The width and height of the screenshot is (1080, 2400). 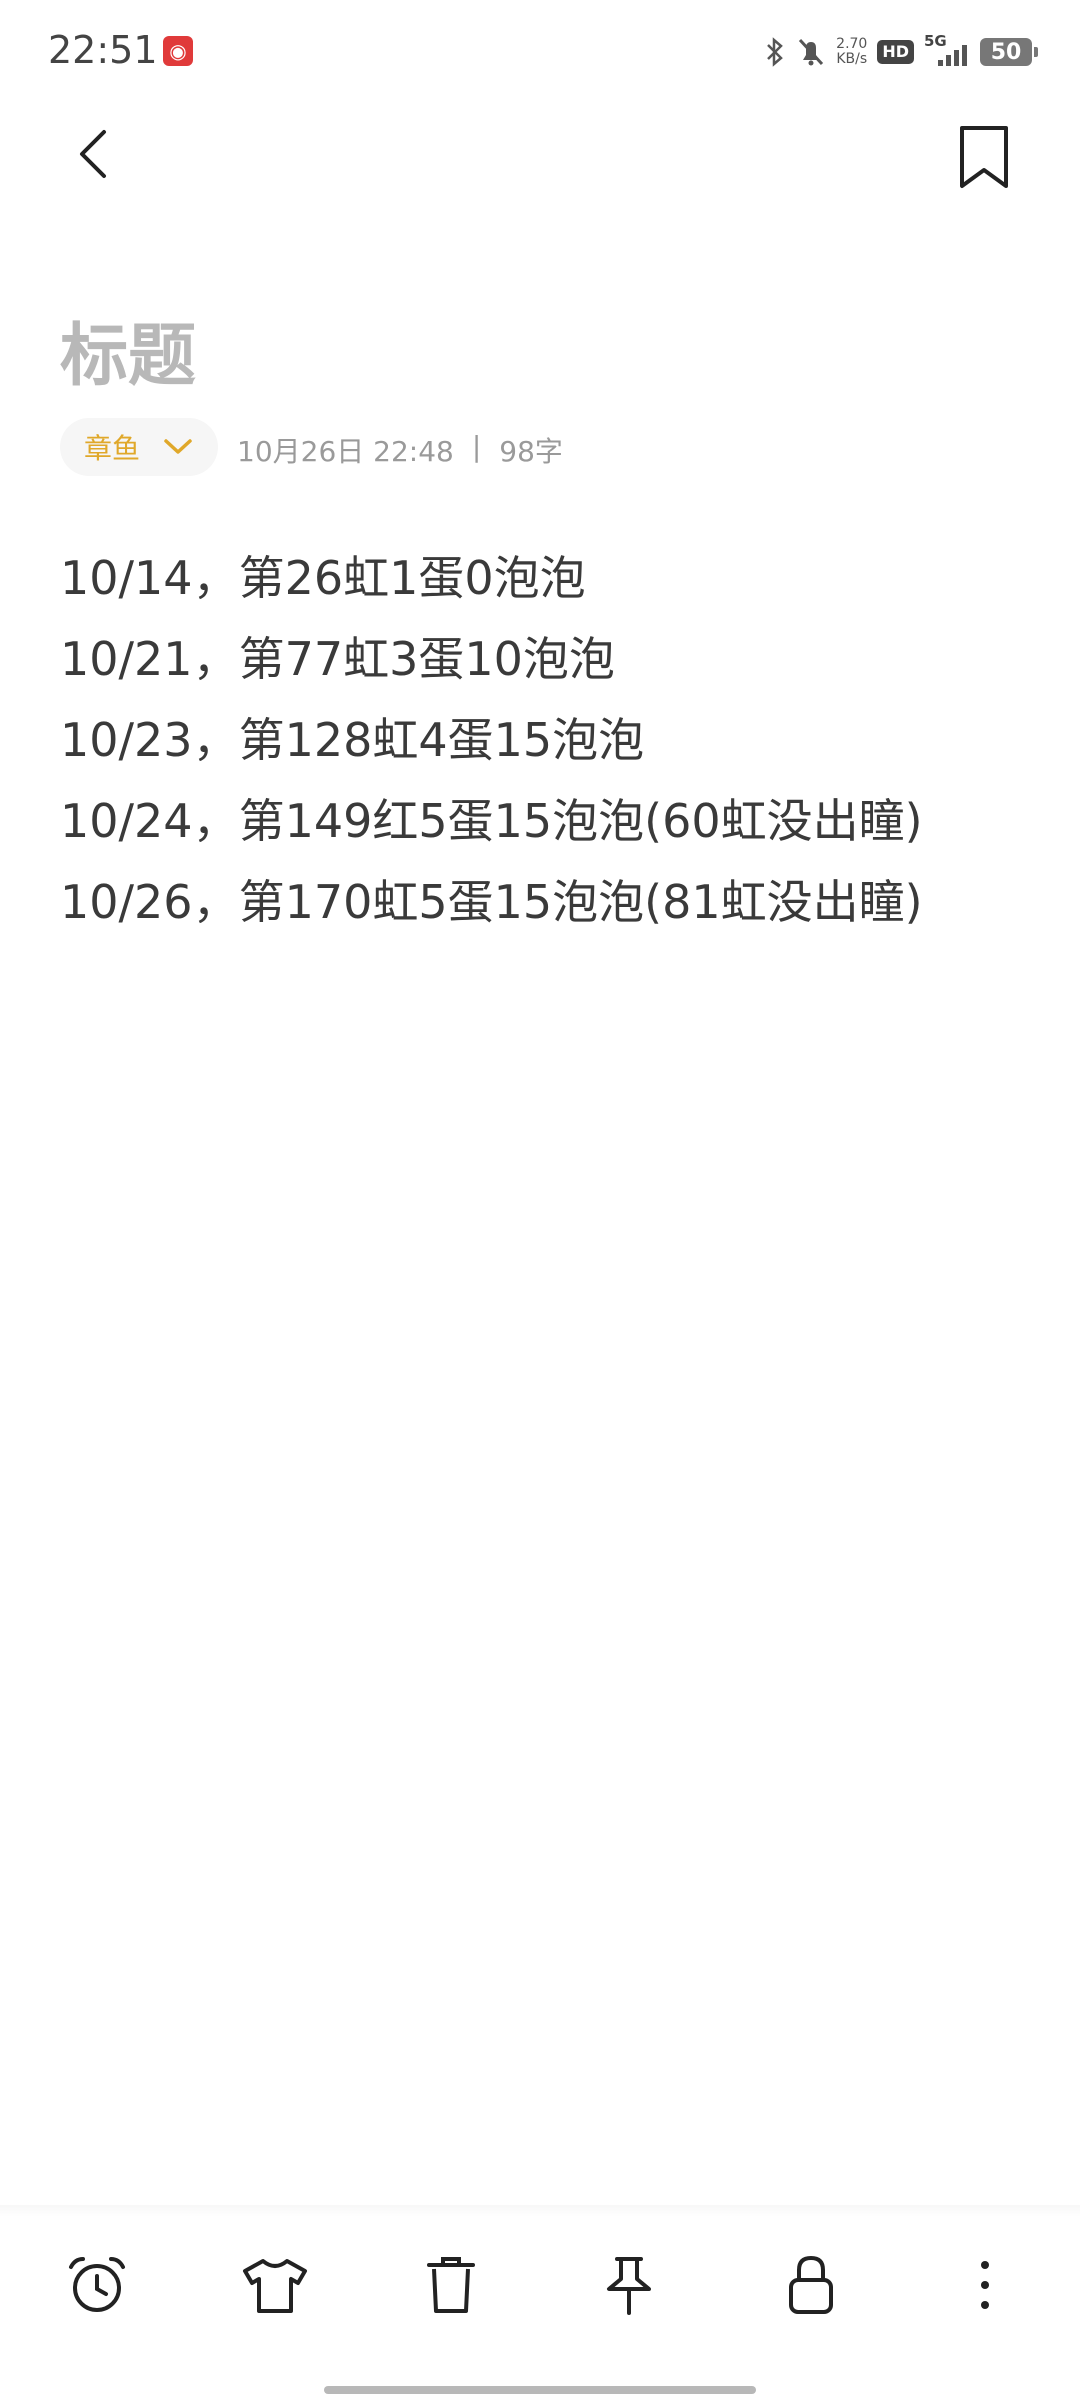 What do you see at coordinates (491, 912) in the screenshot?
I see `note-line: 10/26，第170虹5蛋15泡泡(81虹没出瞳)` at bounding box center [491, 912].